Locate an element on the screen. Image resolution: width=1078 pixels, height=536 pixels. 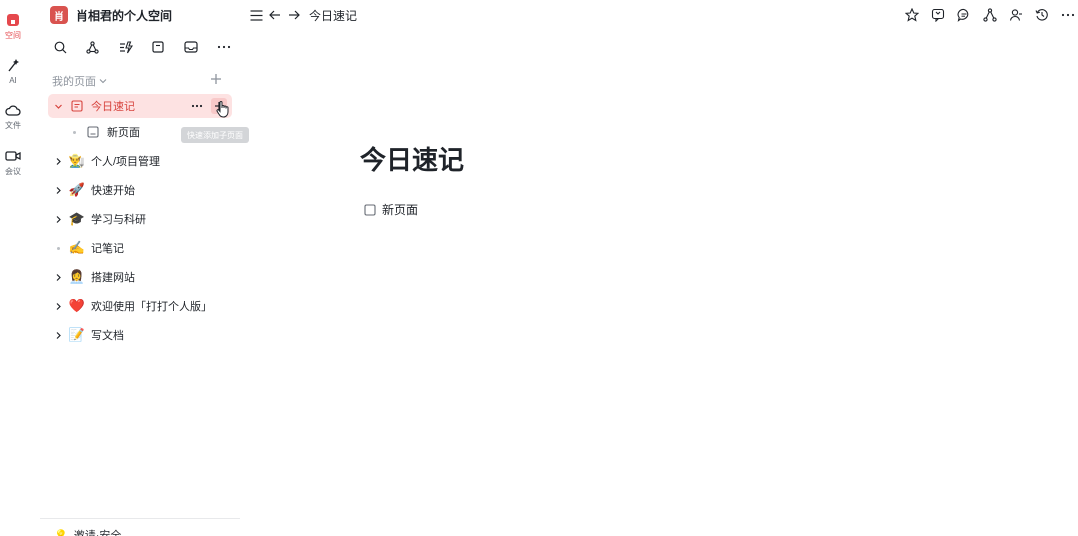
office-worker-emoji-icon: 👩‍💼 is located at coordinates (77, 276).